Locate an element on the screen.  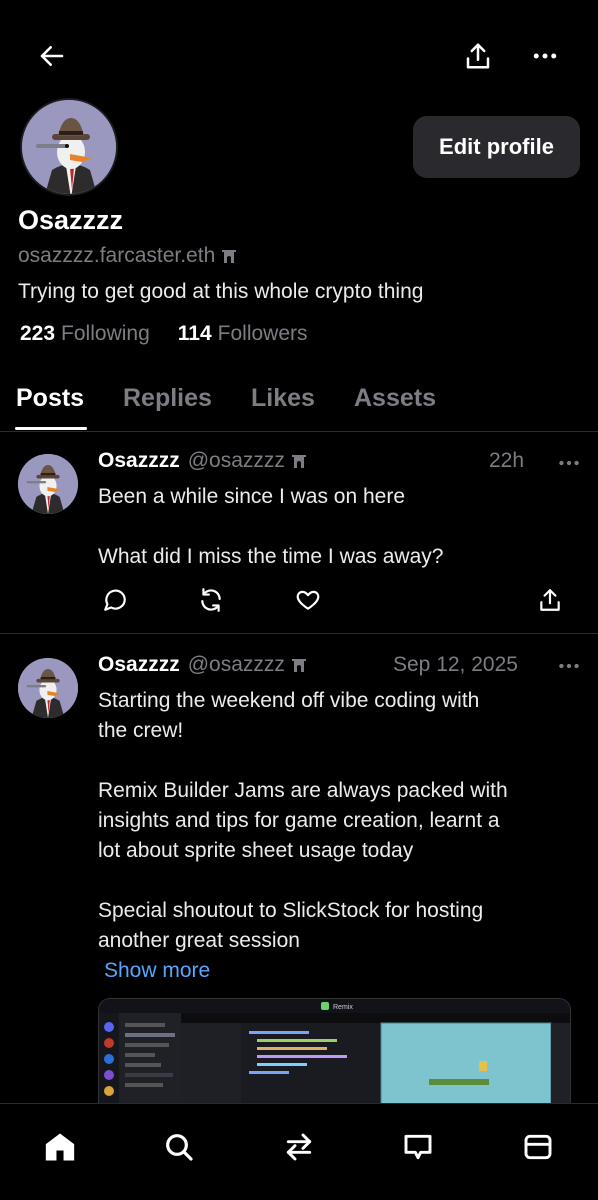
like-button is located at coordinates (308, 600).